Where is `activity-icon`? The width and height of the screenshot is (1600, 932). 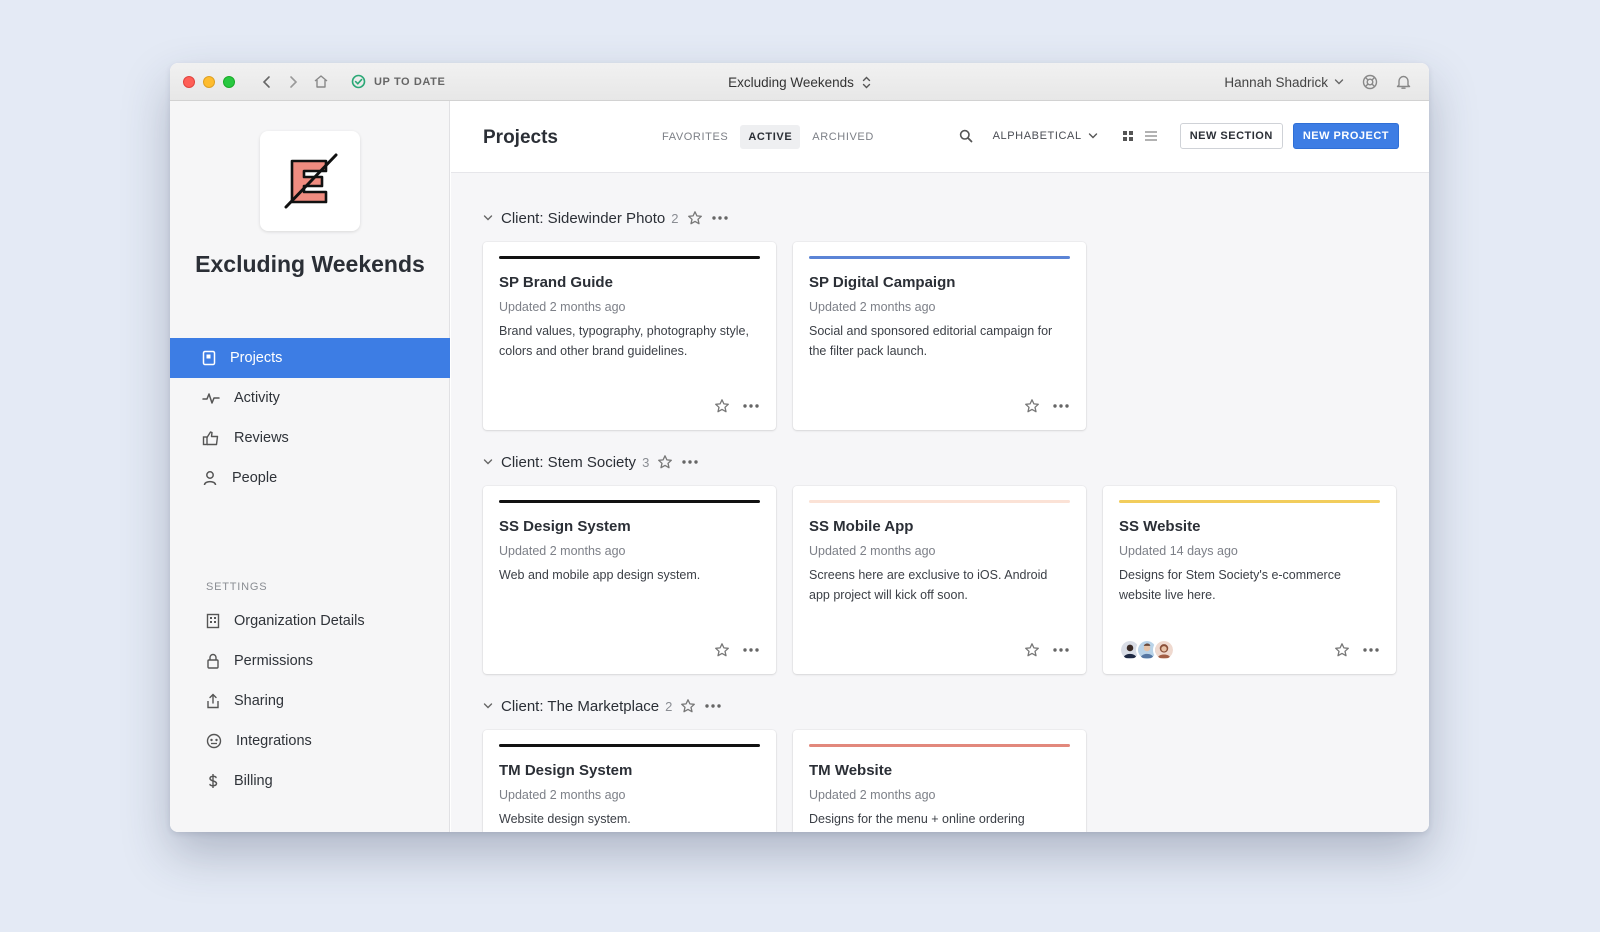
activity-icon is located at coordinates (211, 398).